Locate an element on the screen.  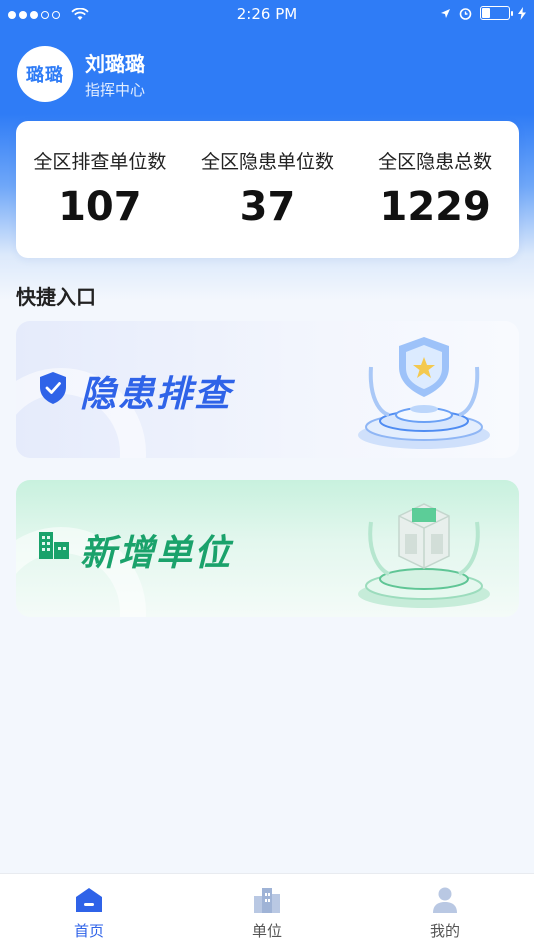
user-name: 刘璐璐 is located at coordinates (115, 64).